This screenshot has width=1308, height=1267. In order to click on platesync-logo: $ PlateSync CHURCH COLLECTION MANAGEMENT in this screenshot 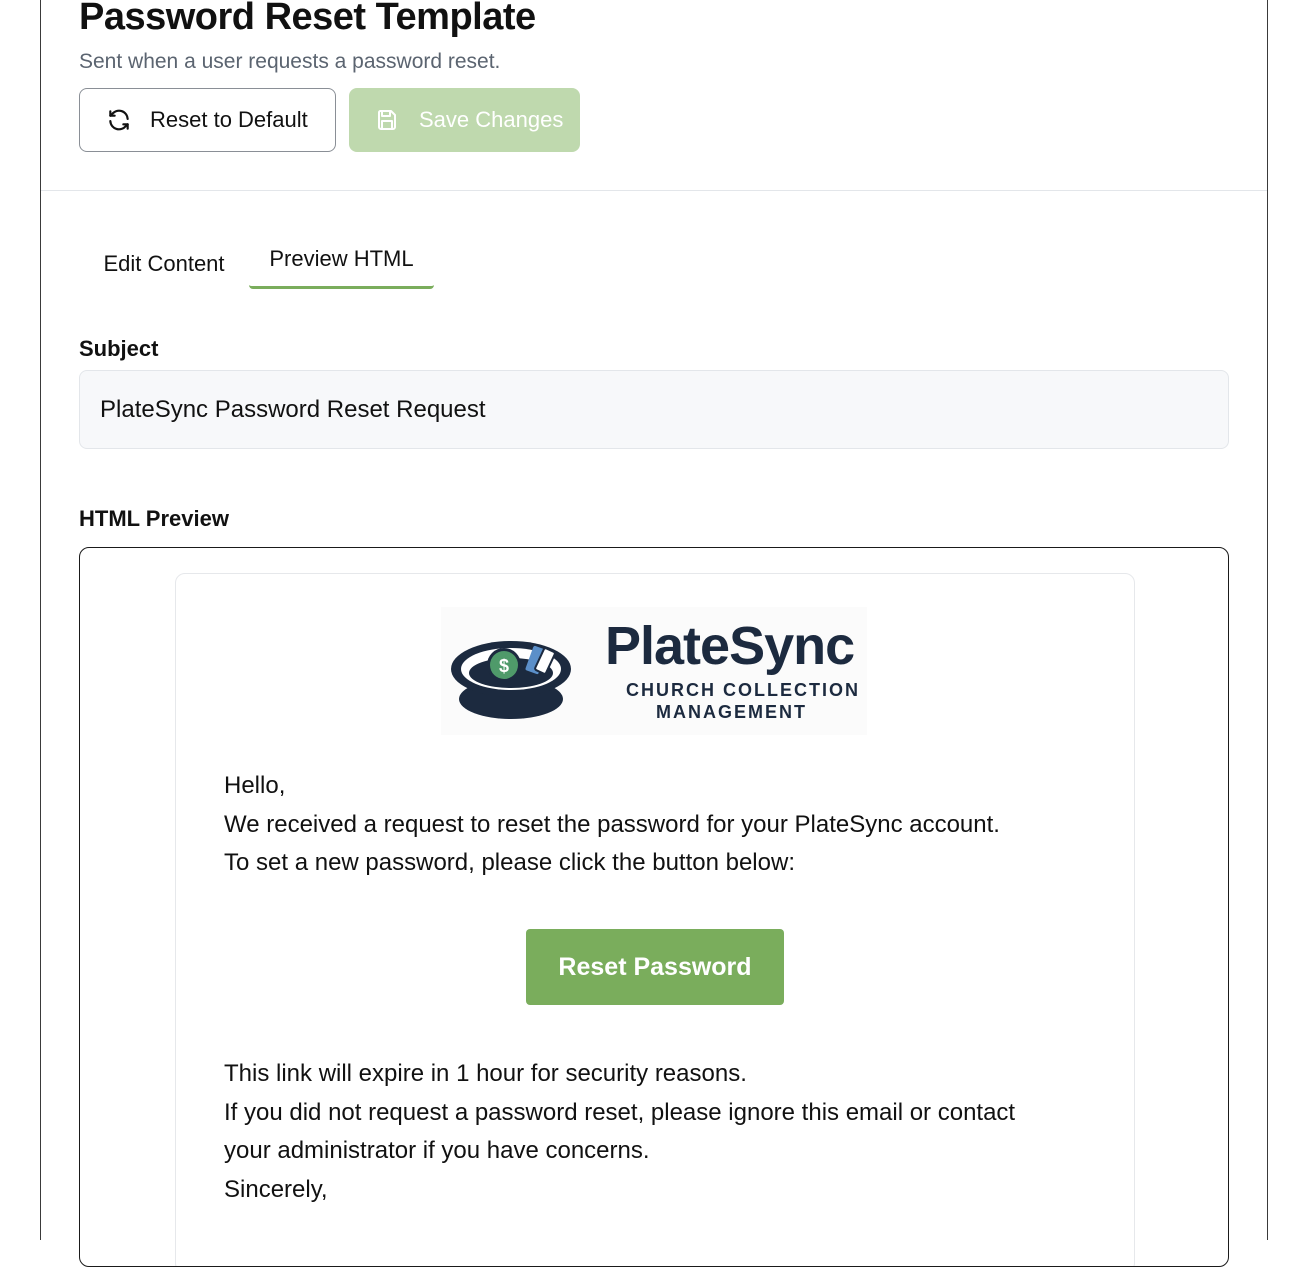, I will do `click(654, 671)`.